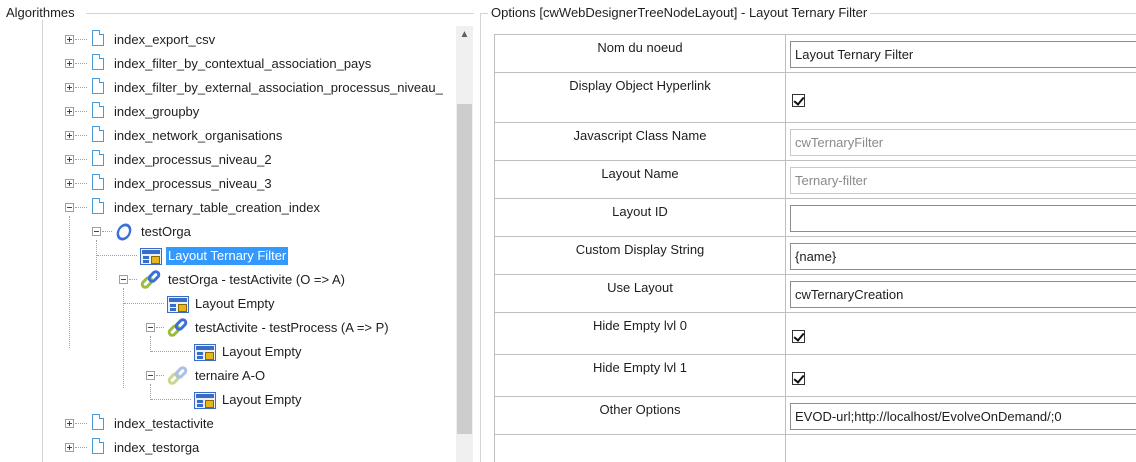 The image size is (1136, 462). Describe the element at coordinates (217, 207) in the screenshot. I see `tree-node-label: index_ternary_table_creation_index` at that location.